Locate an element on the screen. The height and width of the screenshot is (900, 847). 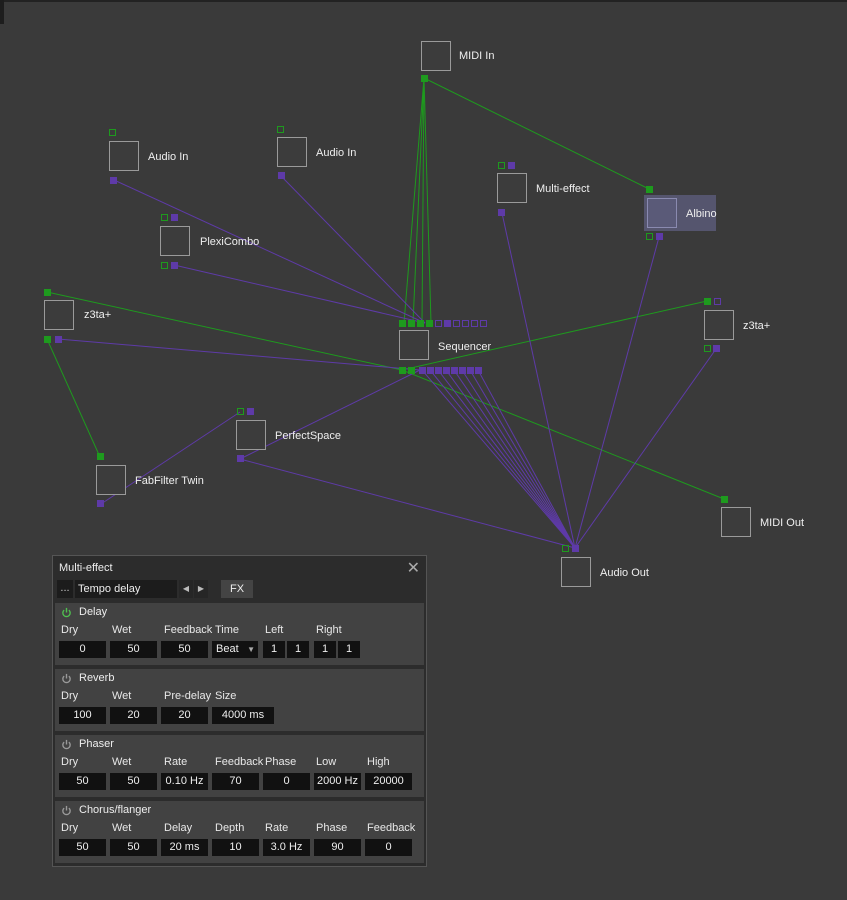
node-midi-in is located at coordinates (436, 56).